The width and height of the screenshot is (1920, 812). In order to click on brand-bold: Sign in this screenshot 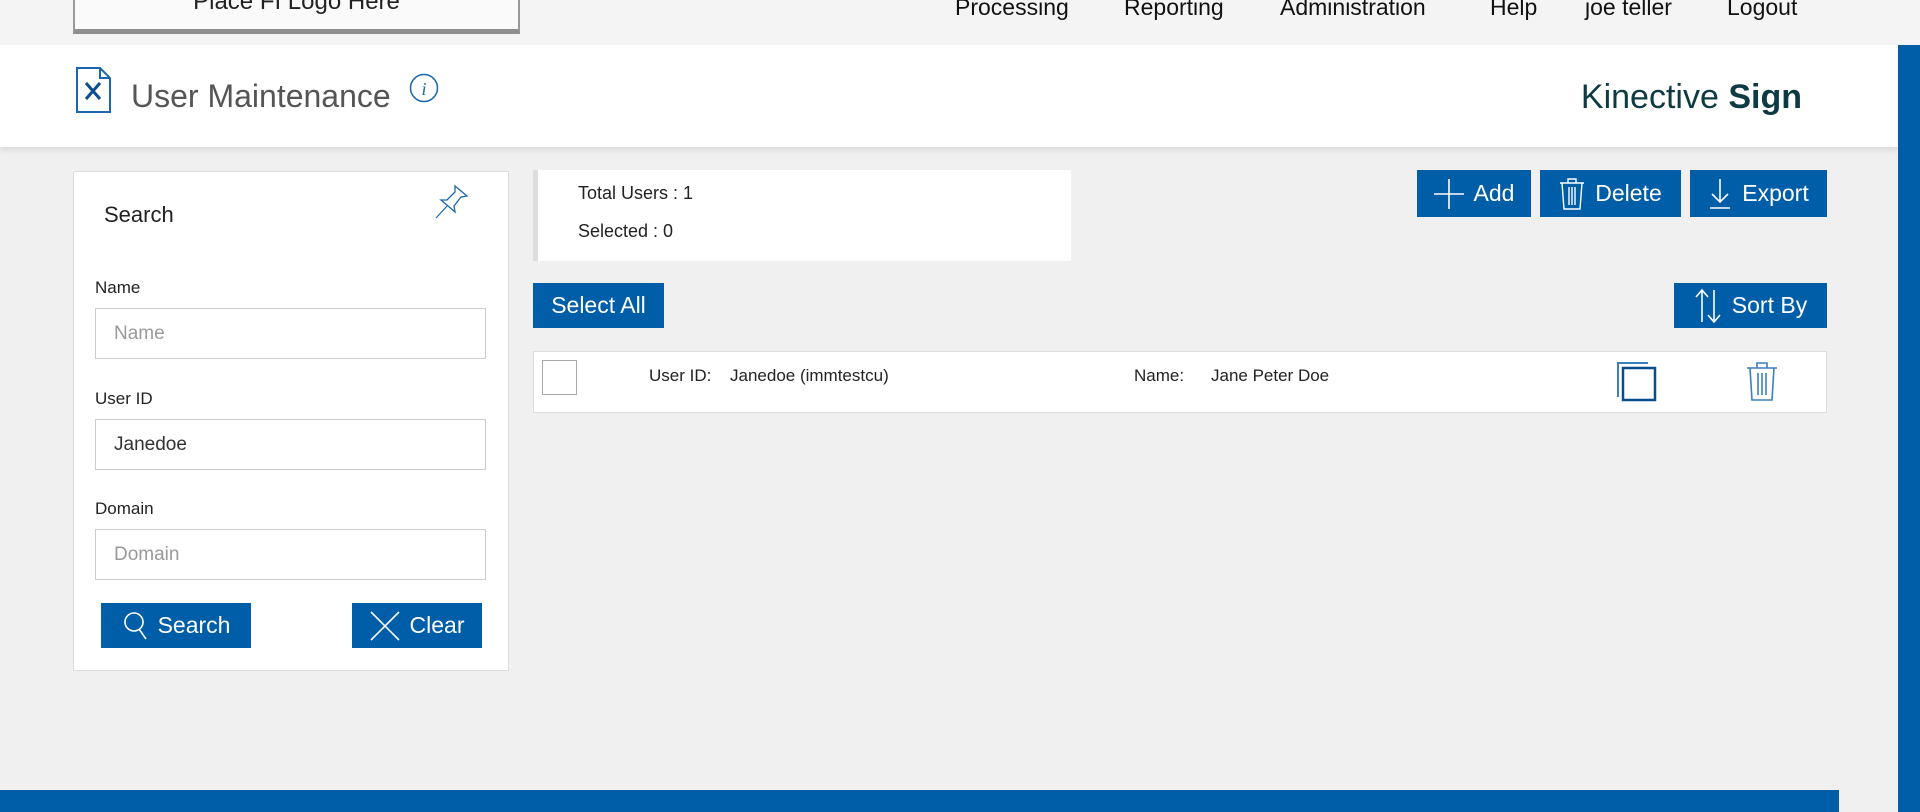, I will do `click(1765, 97)`.